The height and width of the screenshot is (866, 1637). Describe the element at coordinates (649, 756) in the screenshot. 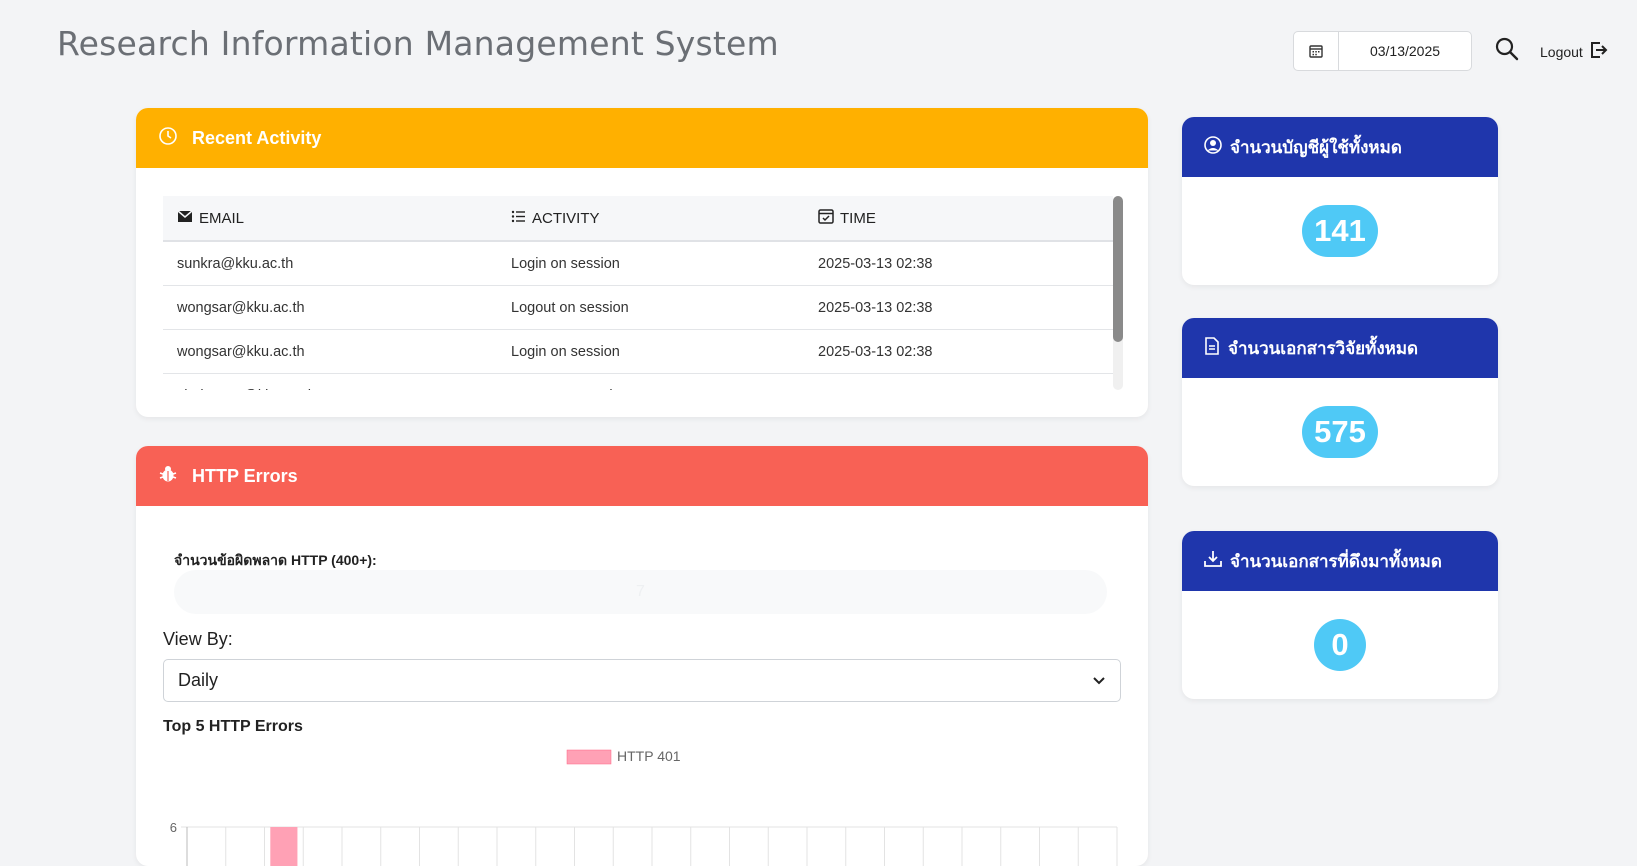

I see `legend-label: HTTP 401` at that location.